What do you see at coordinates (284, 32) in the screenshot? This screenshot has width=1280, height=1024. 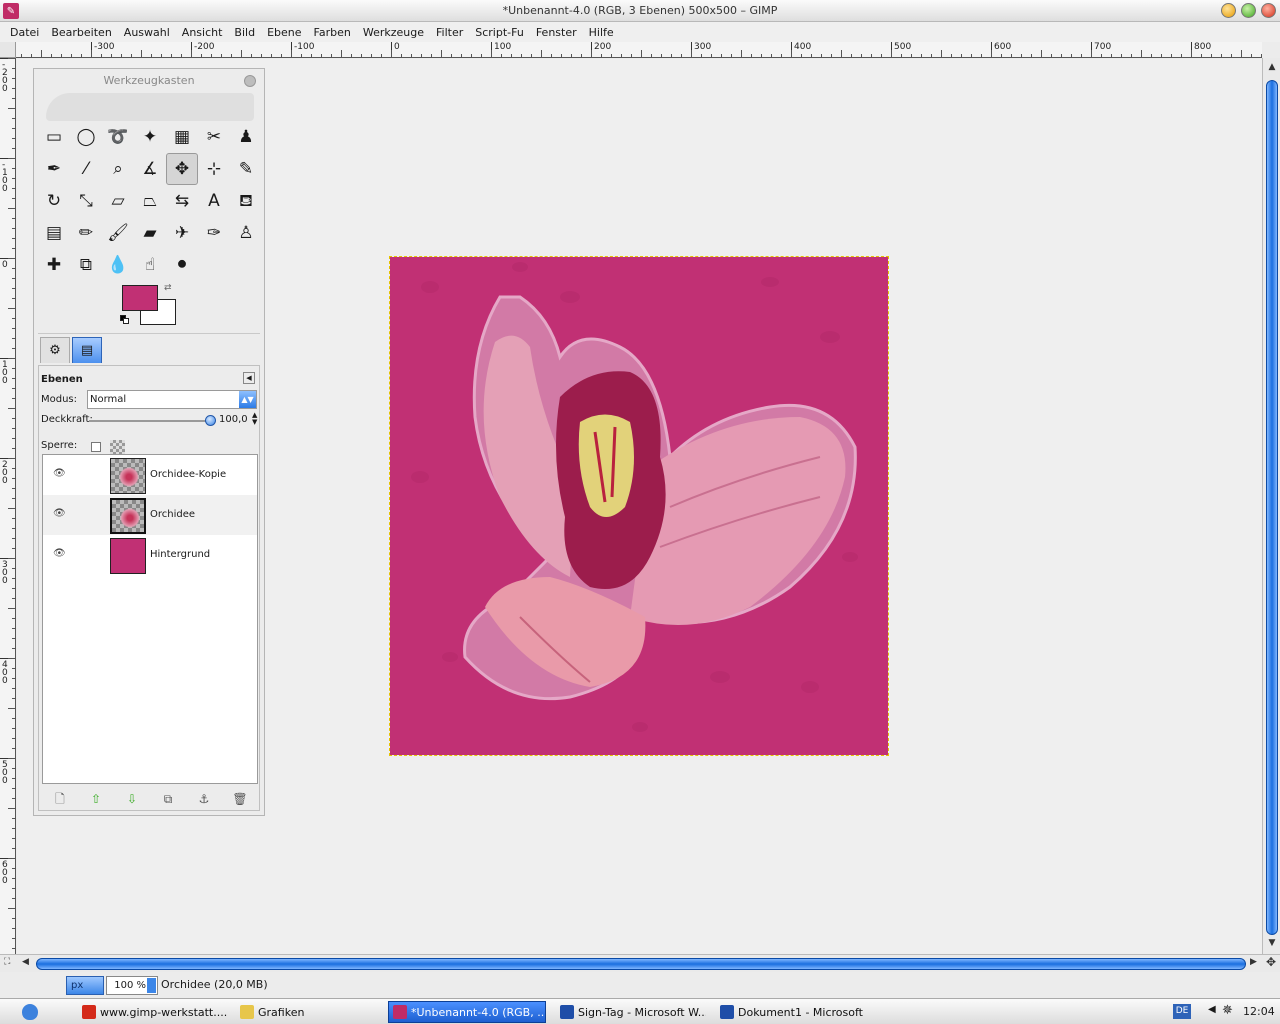 I see `menu-ebene: Ebene` at bounding box center [284, 32].